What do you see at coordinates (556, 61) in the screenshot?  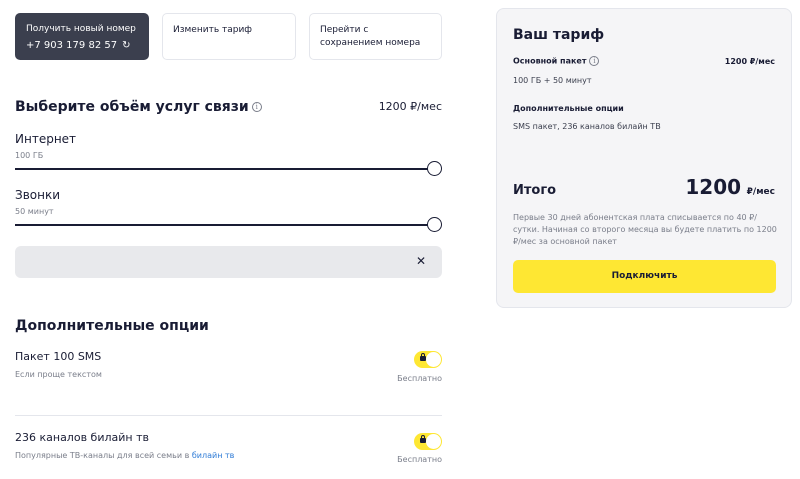 I see `base-package-label: Основной пакет i` at bounding box center [556, 61].